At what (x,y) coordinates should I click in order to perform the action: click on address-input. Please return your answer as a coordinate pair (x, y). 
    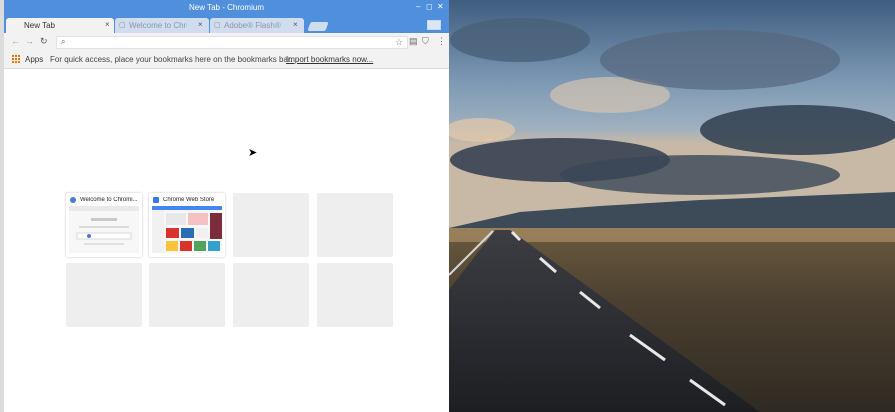
    Looking at the image, I should click on (231, 42).